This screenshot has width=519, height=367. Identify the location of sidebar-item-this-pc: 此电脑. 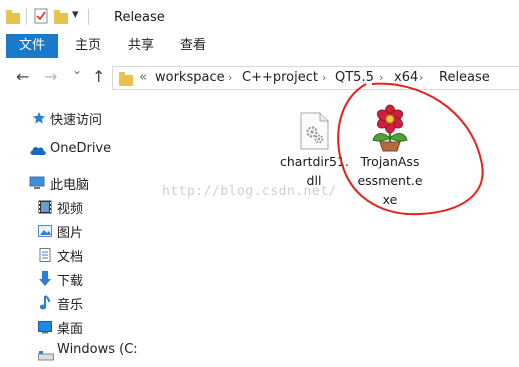
(69, 182).